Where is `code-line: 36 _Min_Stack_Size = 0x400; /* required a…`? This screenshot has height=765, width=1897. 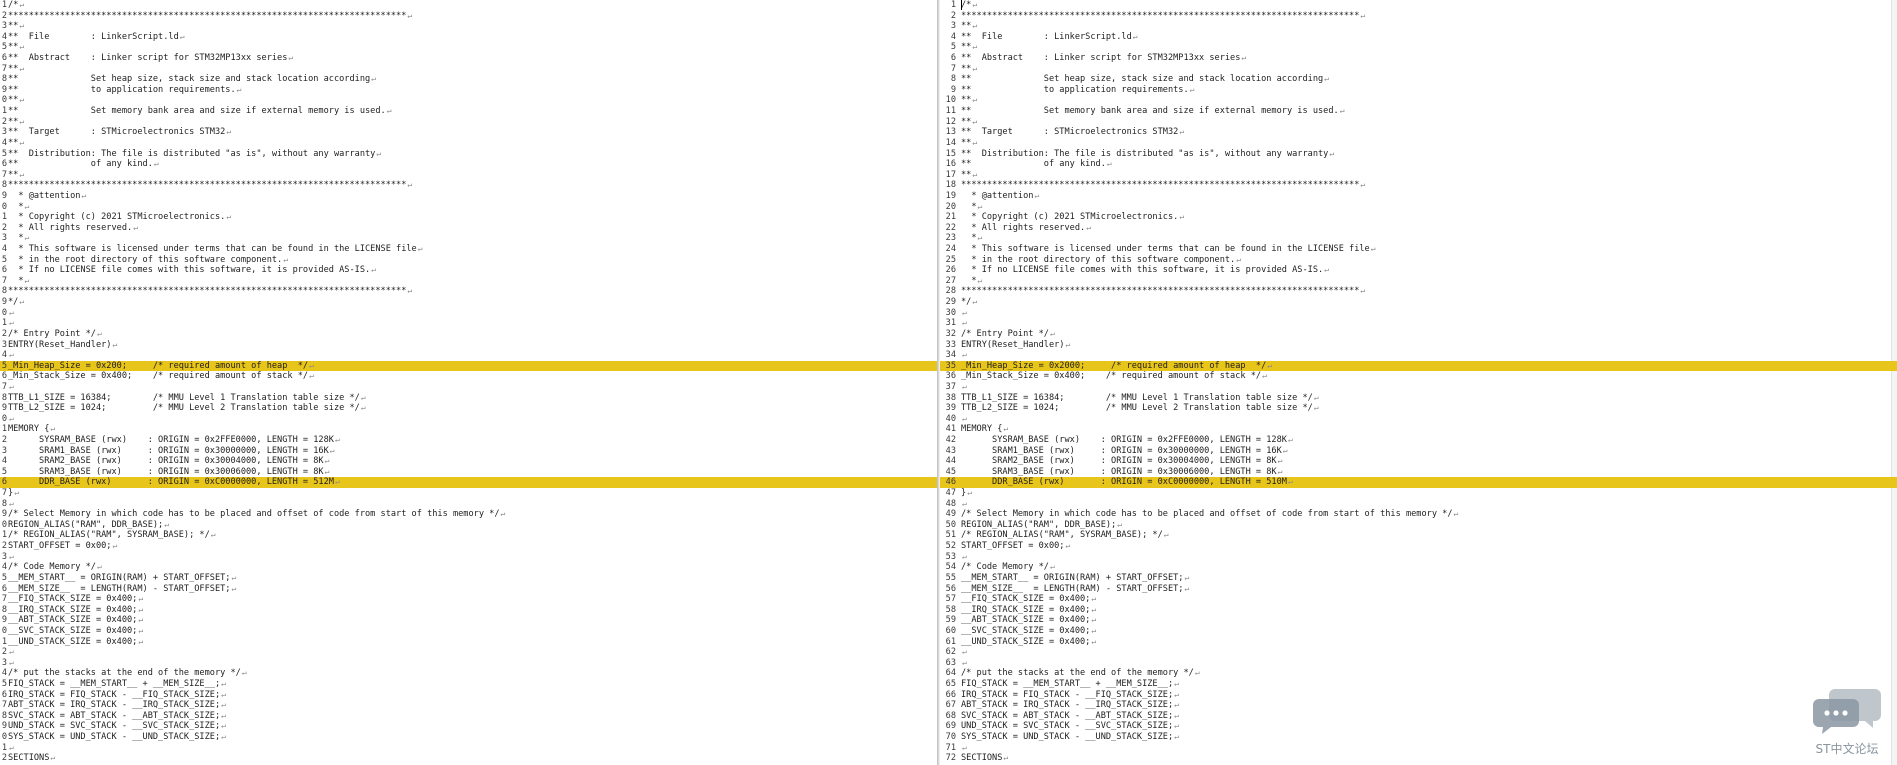
code-line: 36 _Min_Stack_Size = 0x400; /* required a… is located at coordinates (1418, 376).